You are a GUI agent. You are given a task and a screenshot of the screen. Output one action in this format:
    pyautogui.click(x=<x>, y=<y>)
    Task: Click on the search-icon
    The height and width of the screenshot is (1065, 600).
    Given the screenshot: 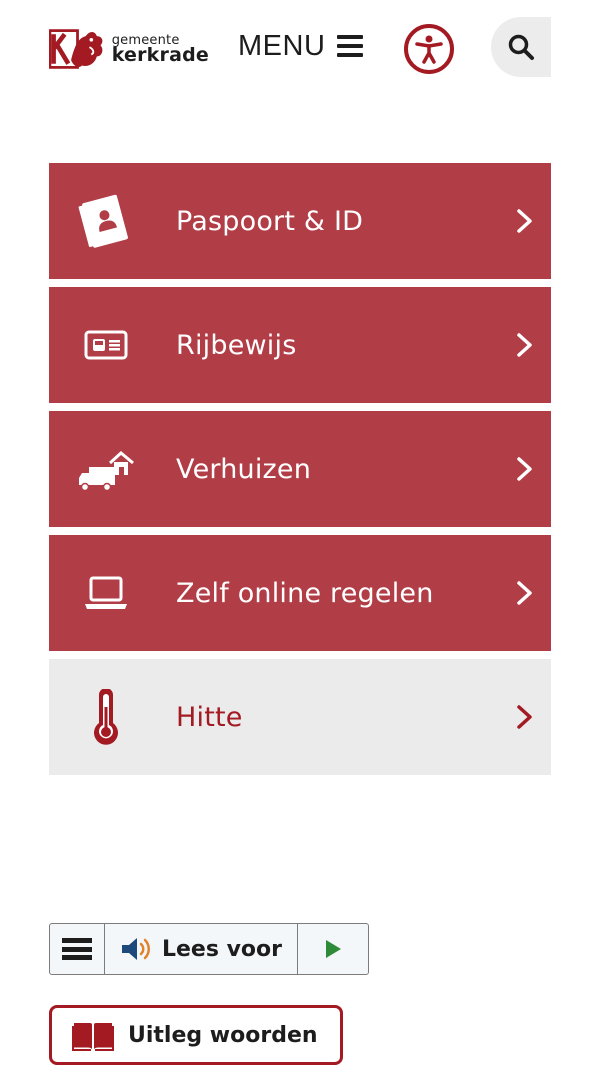 What is the action you would take?
    pyautogui.click(x=521, y=47)
    